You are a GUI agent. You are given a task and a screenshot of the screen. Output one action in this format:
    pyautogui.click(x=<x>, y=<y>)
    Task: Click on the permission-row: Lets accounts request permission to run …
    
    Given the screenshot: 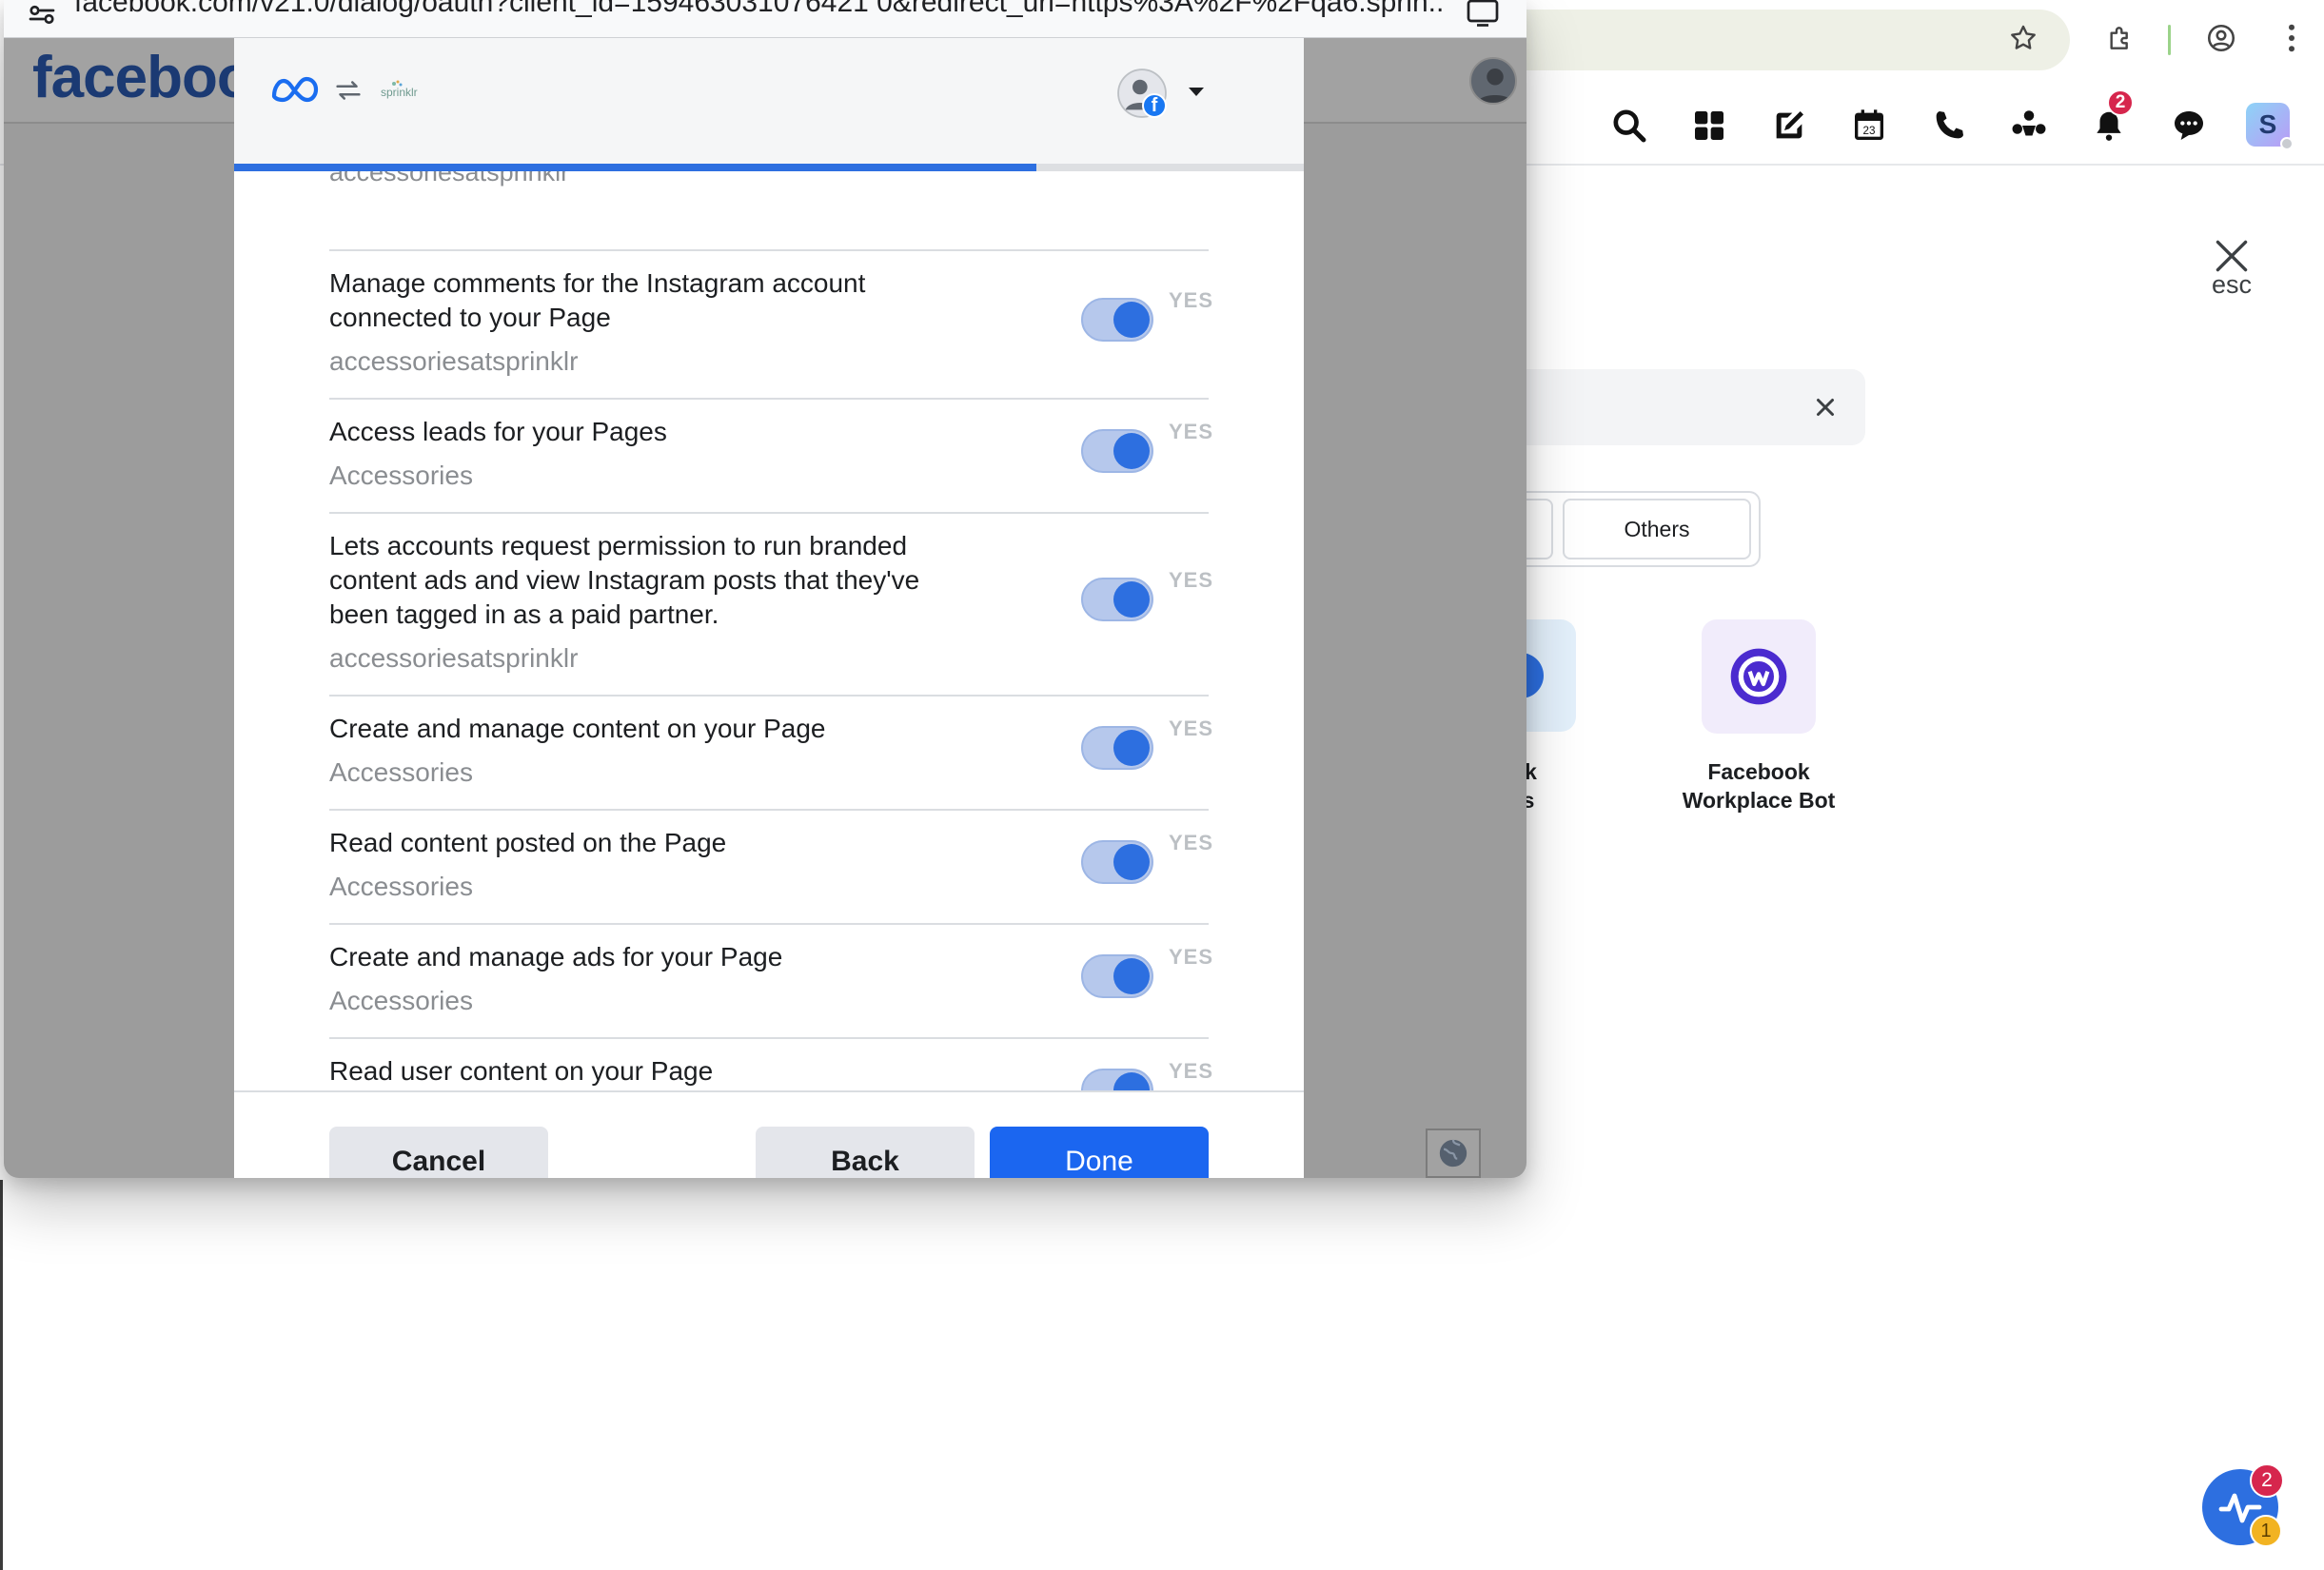 What is the action you would take?
    pyautogui.click(x=771, y=617)
    